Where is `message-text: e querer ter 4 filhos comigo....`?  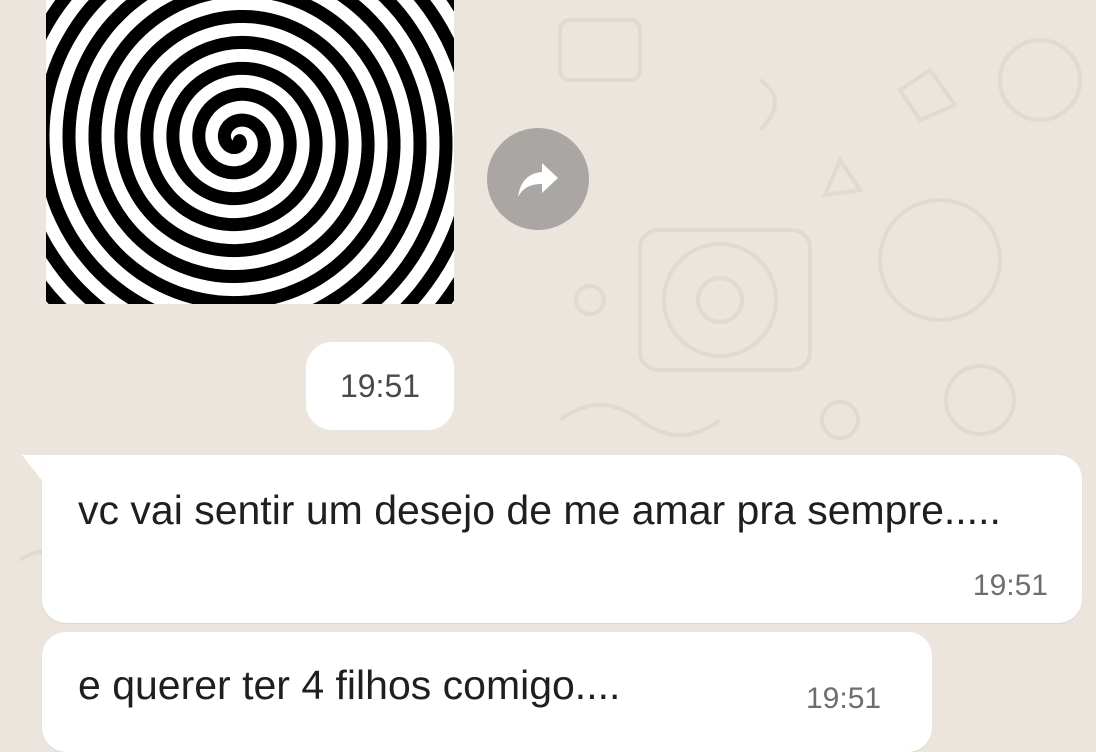 message-text: e querer ter 4 filhos comigo.... is located at coordinates (349, 685).